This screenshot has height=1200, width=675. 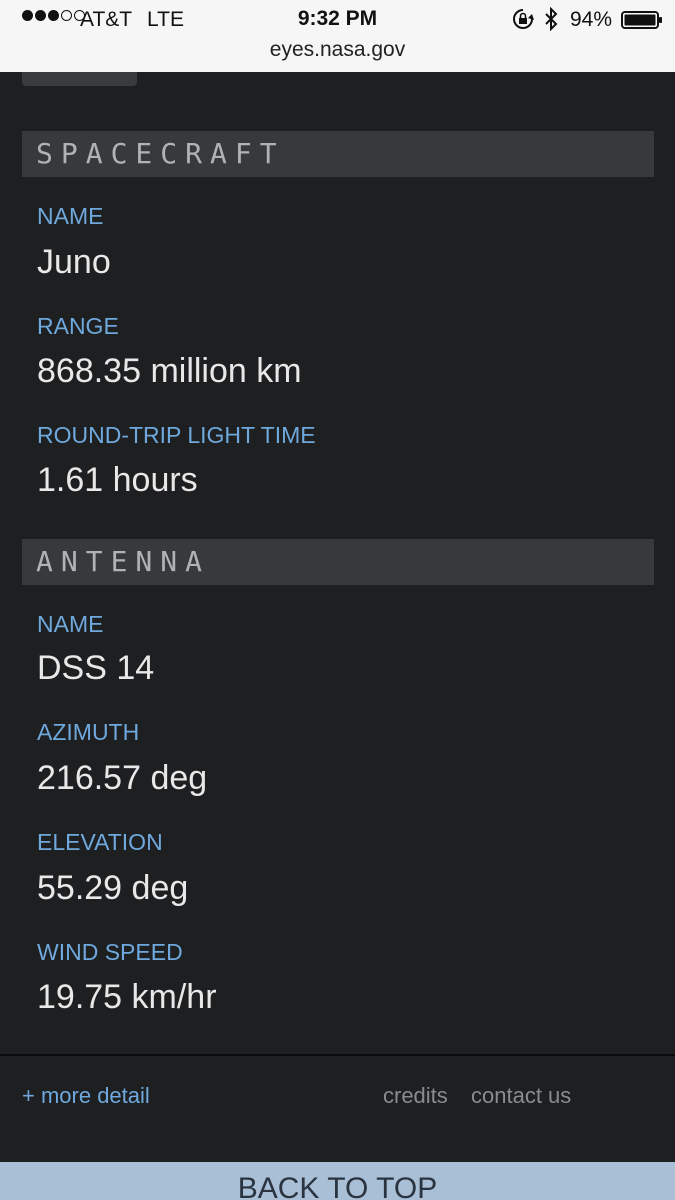 I want to click on collapsed-button-stub, so click(x=79, y=79).